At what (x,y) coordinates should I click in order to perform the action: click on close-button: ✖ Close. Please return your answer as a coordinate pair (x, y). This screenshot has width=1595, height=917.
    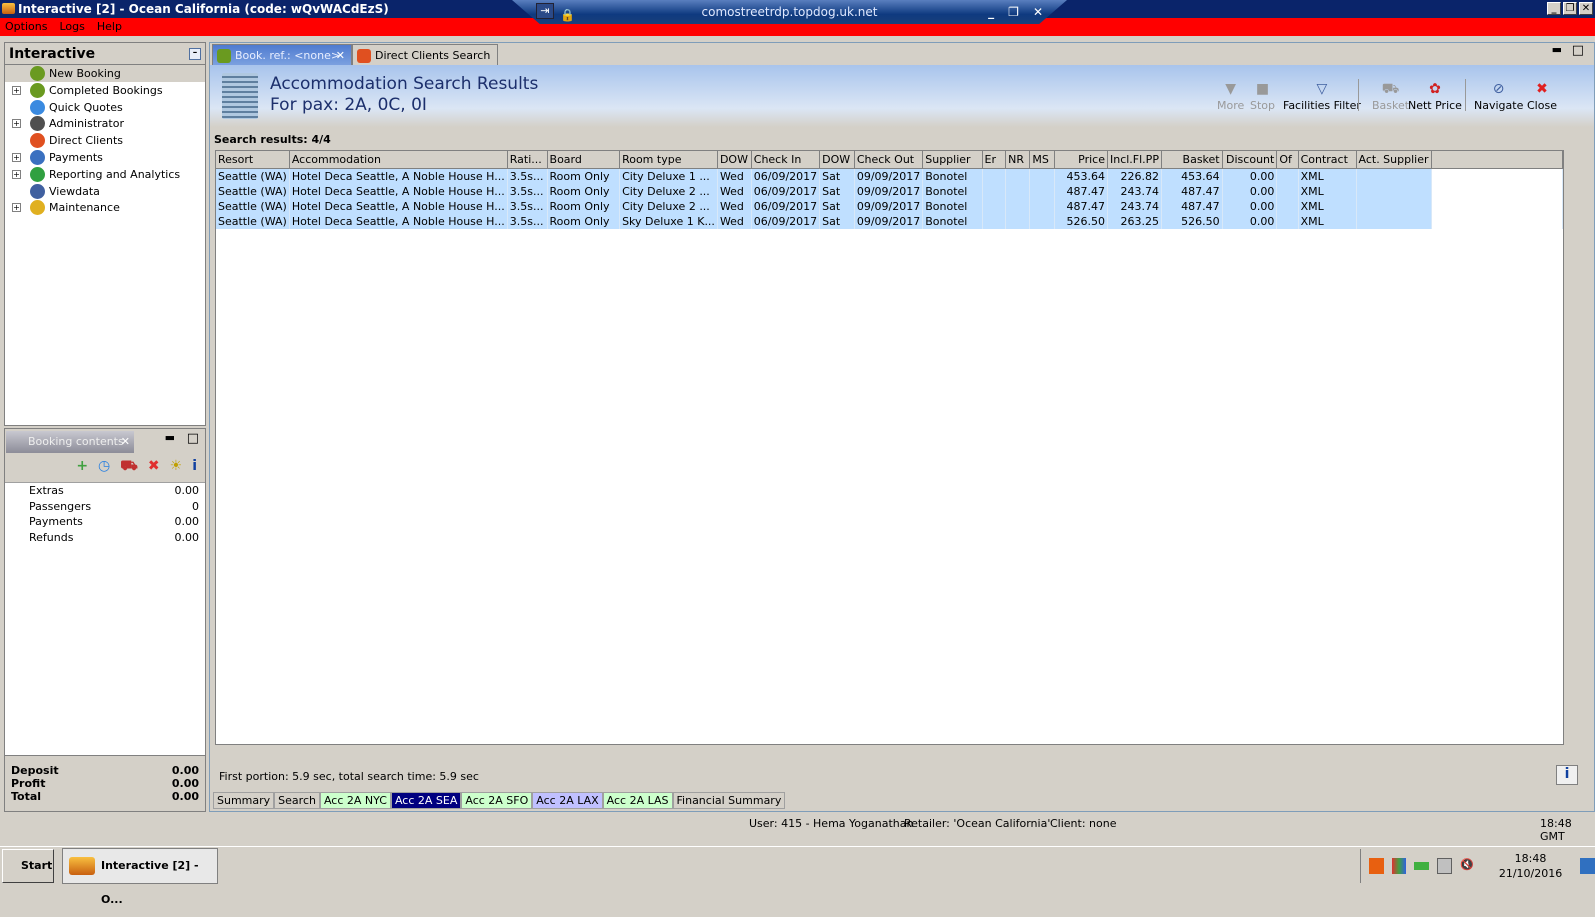
    Looking at the image, I should click on (1542, 96).